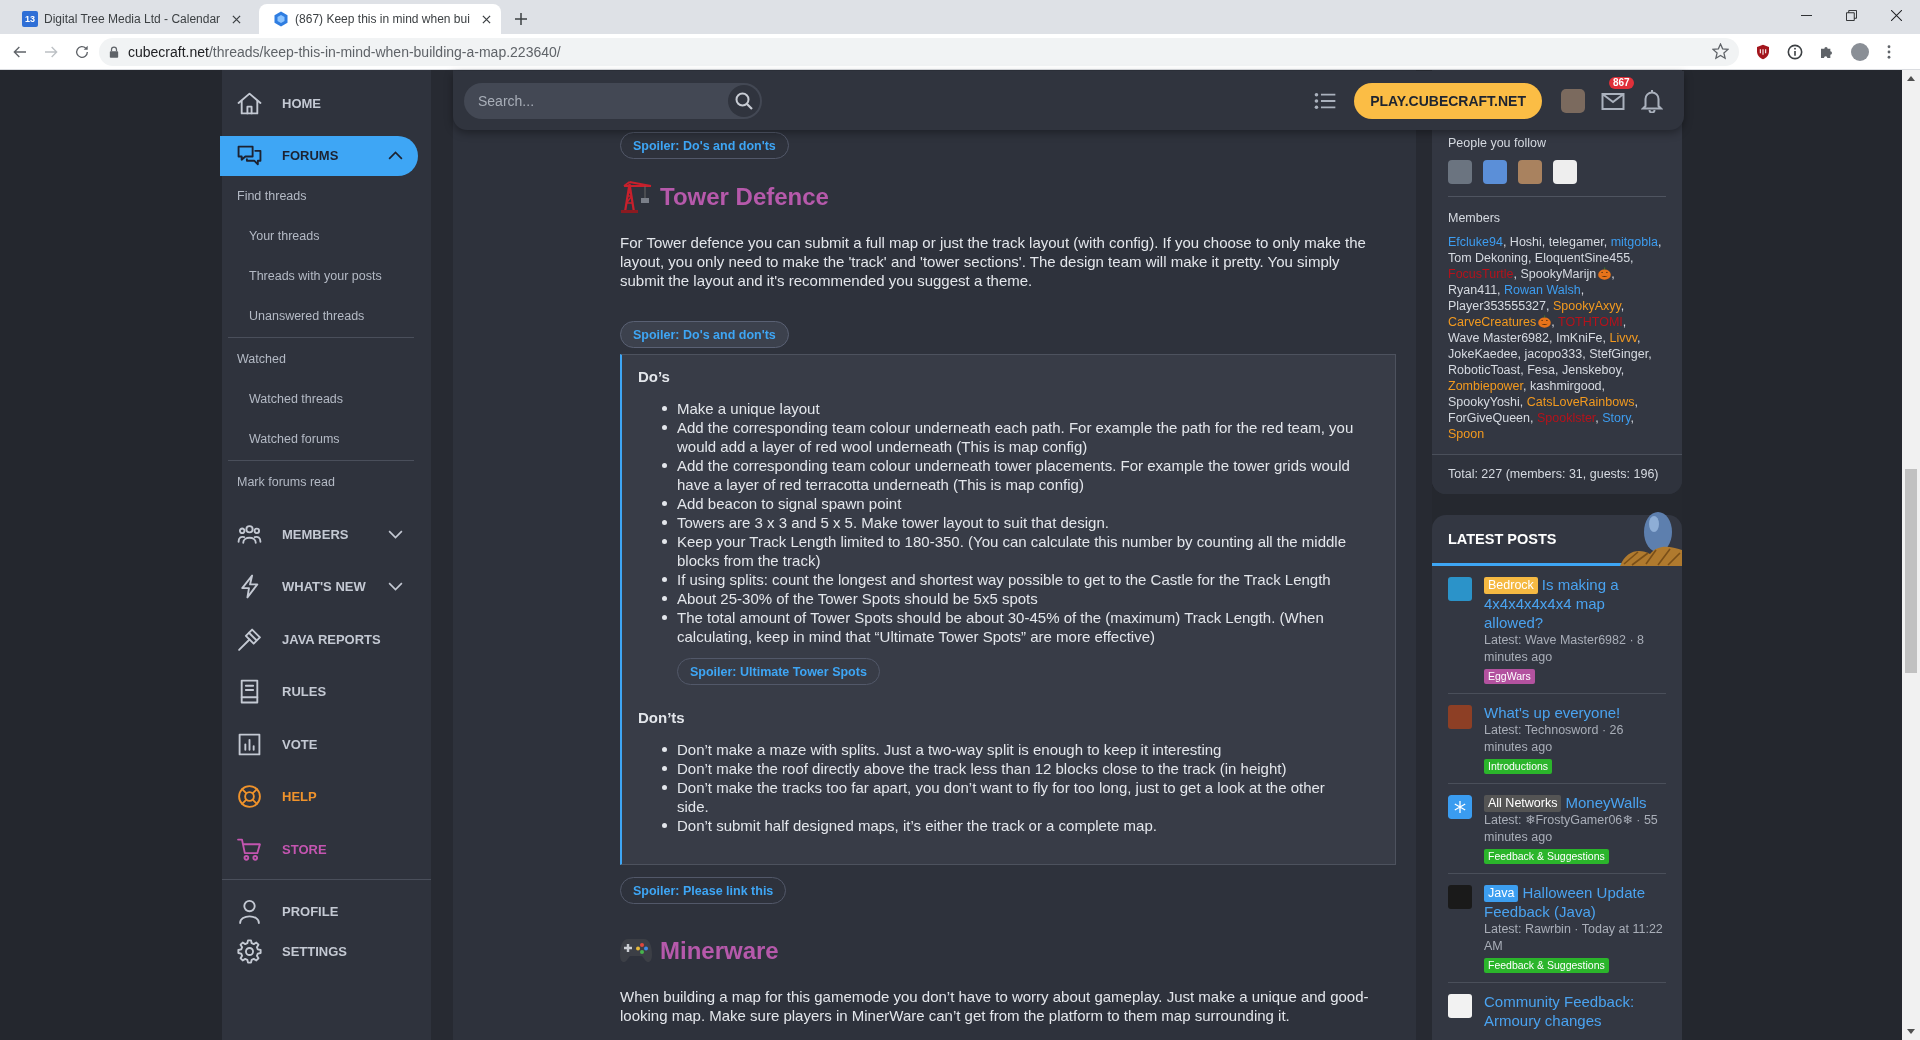 This screenshot has height=1040, width=1920. I want to click on member-link: telegamer, so click(1576, 242).